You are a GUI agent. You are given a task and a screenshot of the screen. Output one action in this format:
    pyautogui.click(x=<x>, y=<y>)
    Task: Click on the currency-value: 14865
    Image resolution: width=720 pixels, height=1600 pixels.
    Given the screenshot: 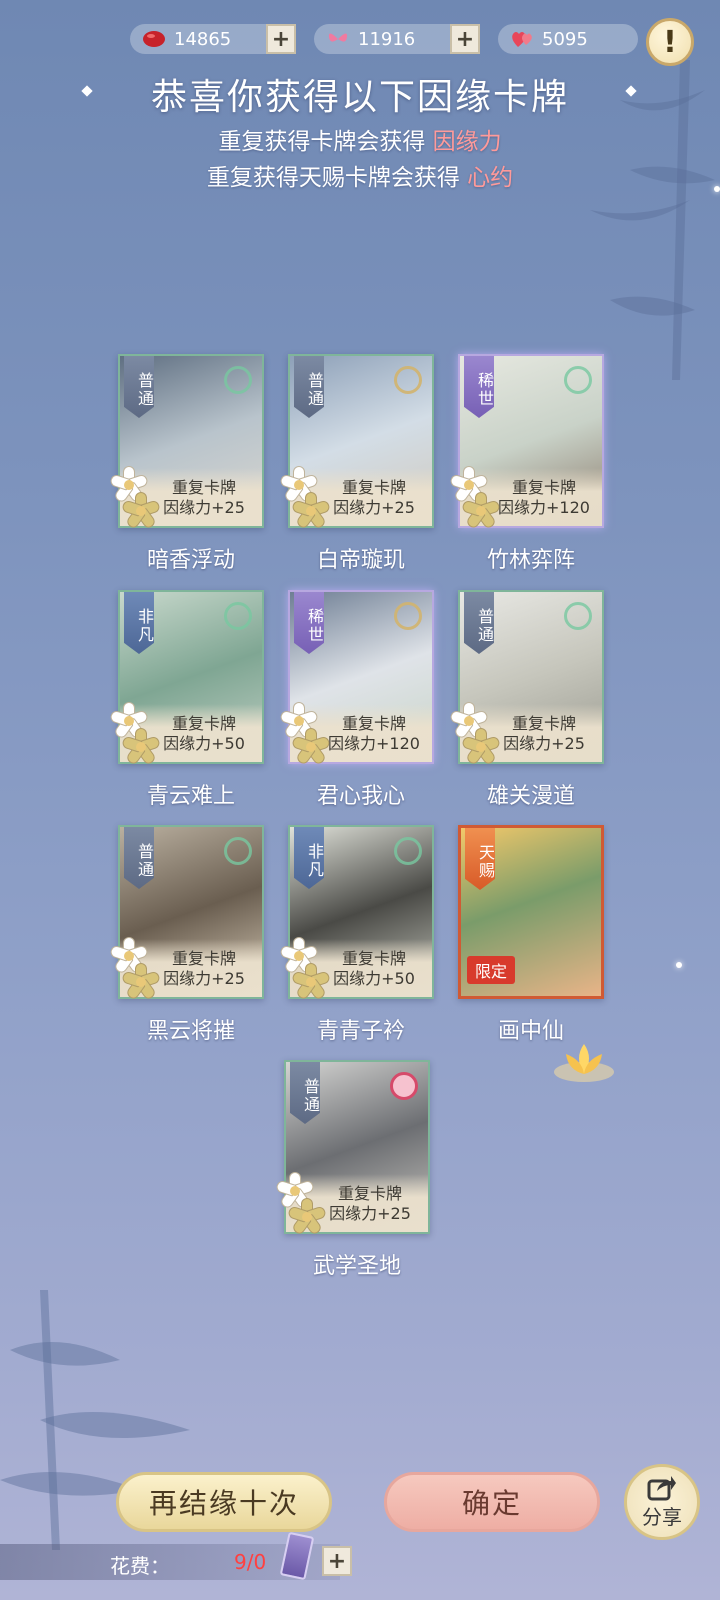 What is the action you would take?
    pyautogui.click(x=203, y=39)
    